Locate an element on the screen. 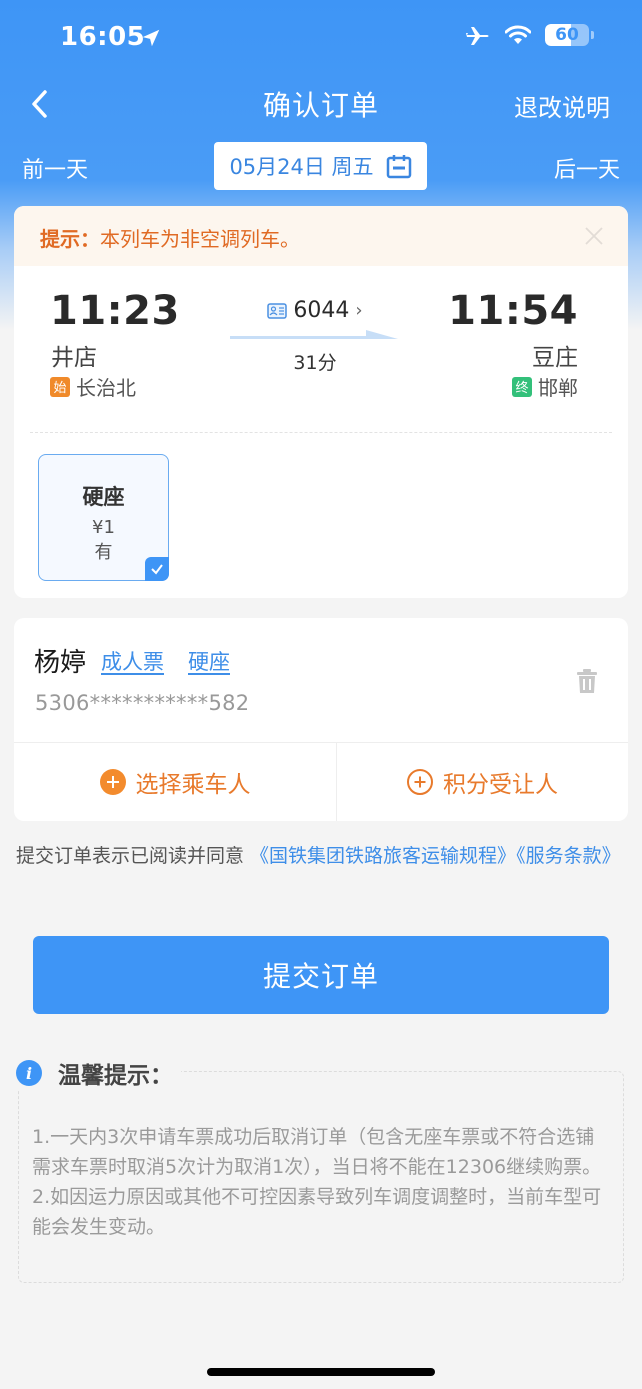 The width and height of the screenshot is (642, 1389). select-passenger-button: 选择乘车人 is located at coordinates (175, 781).